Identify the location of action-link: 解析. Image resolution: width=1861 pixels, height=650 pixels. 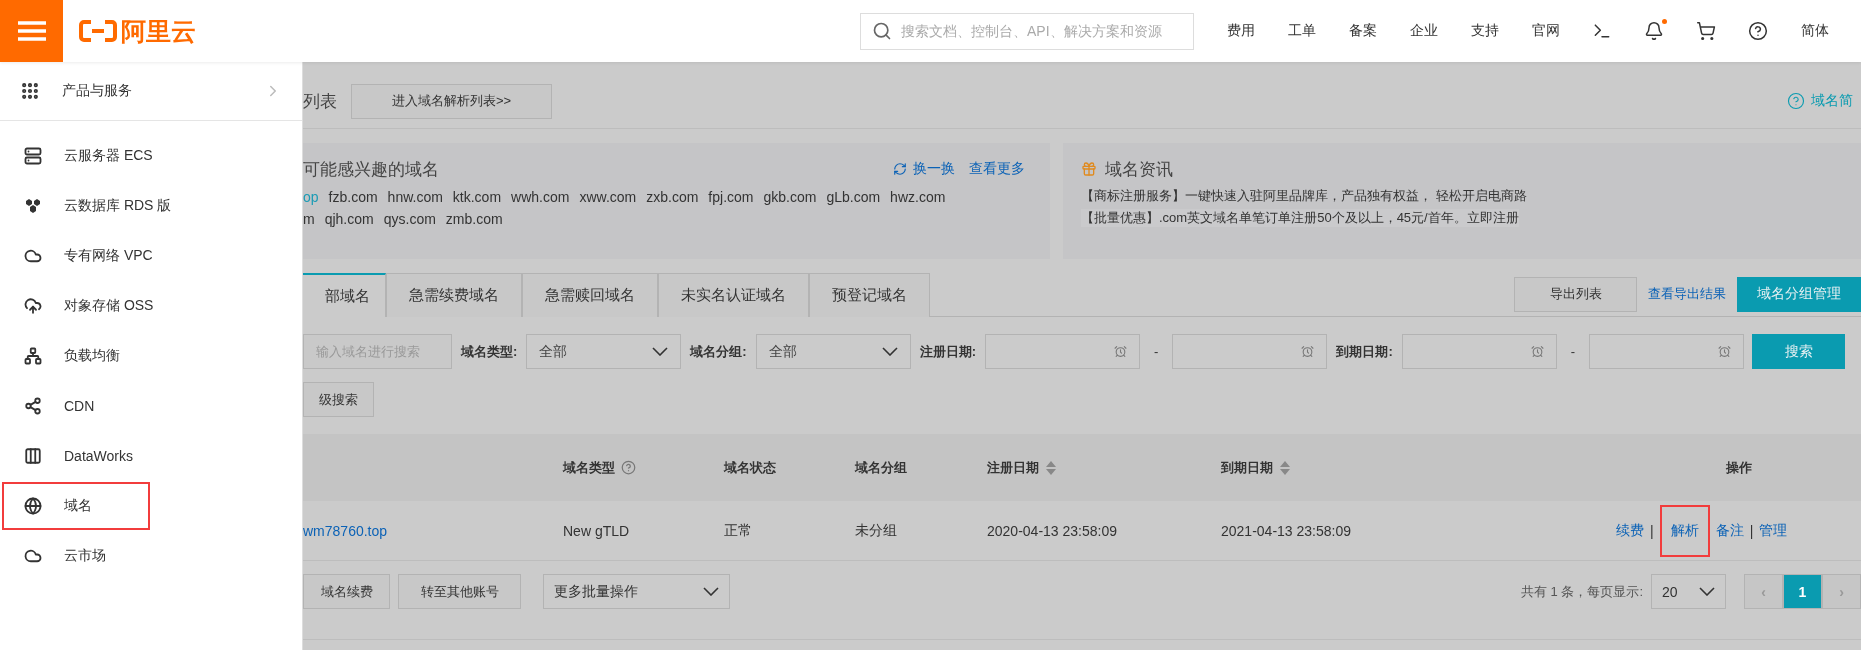
(1684, 530).